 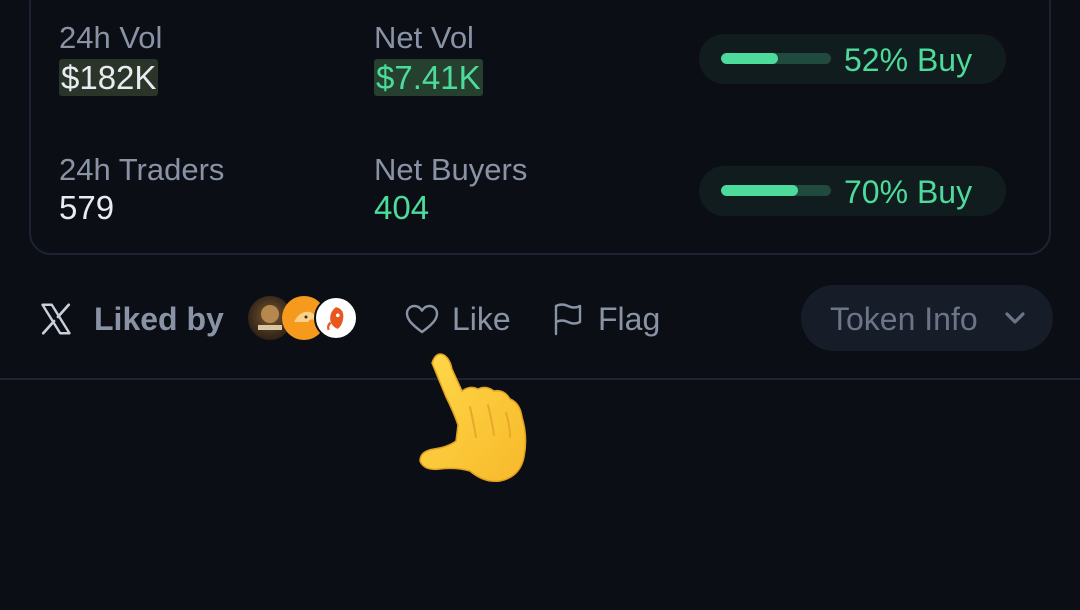 What do you see at coordinates (908, 192) in the screenshot?
I see `buy-ratio-label: 70% Buy` at bounding box center [908, 192].